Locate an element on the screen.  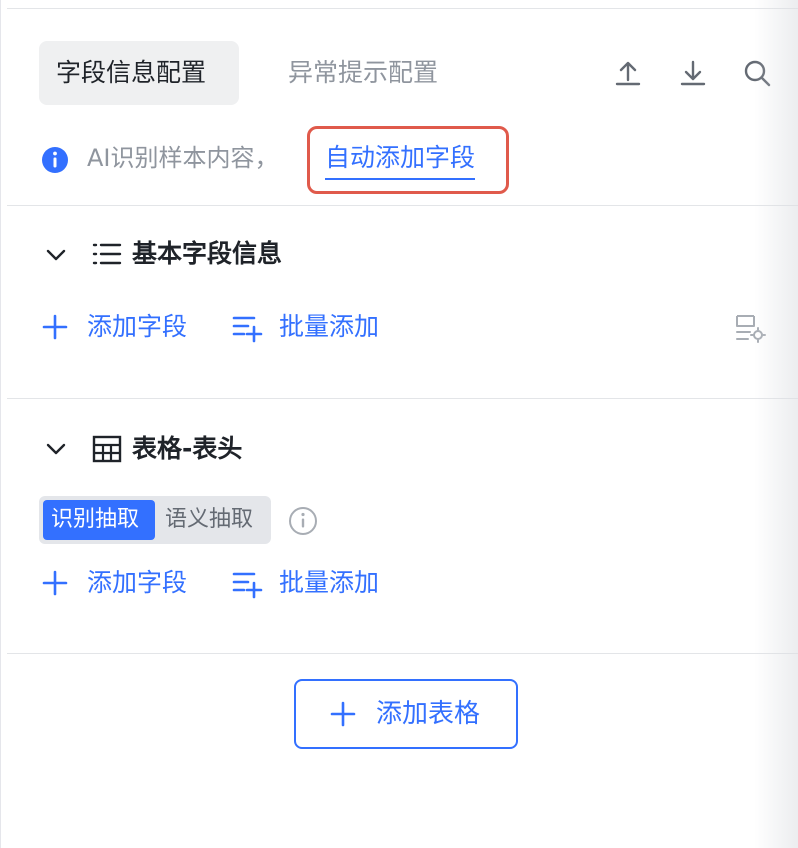
tab-field-config: 字段信息配置 is located at coordinates (139, 73).